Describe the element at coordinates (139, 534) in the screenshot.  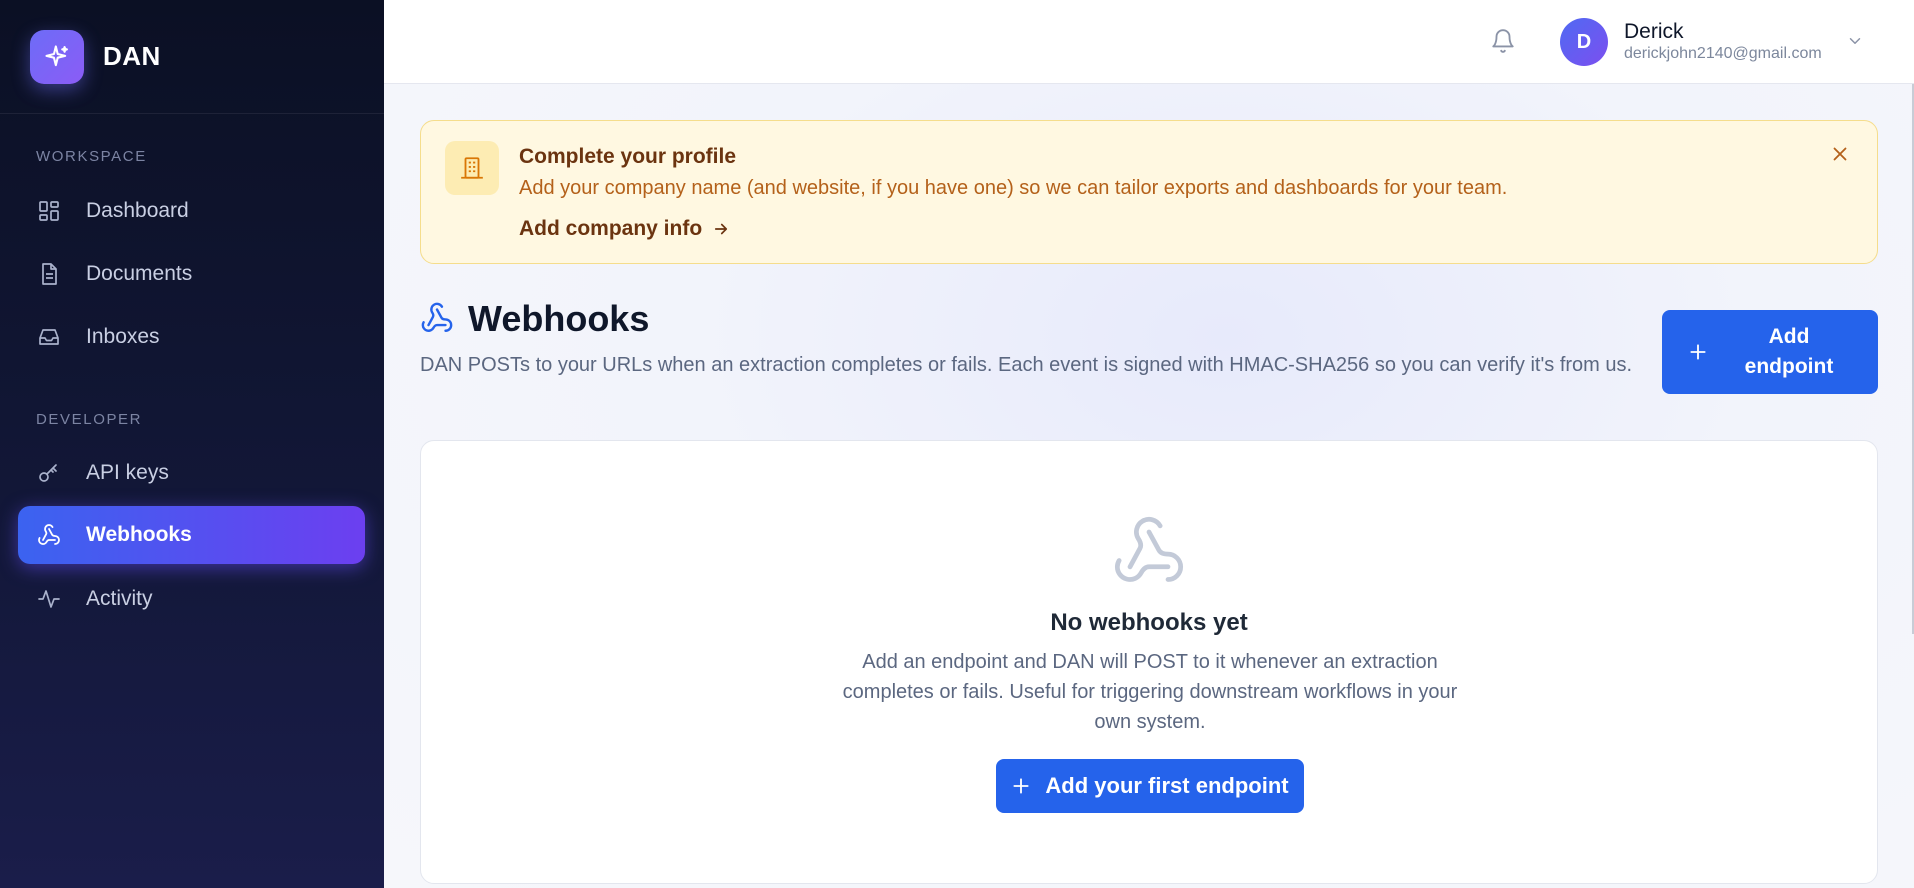
I see `sidebar-item-label: Webhooks` at that location.